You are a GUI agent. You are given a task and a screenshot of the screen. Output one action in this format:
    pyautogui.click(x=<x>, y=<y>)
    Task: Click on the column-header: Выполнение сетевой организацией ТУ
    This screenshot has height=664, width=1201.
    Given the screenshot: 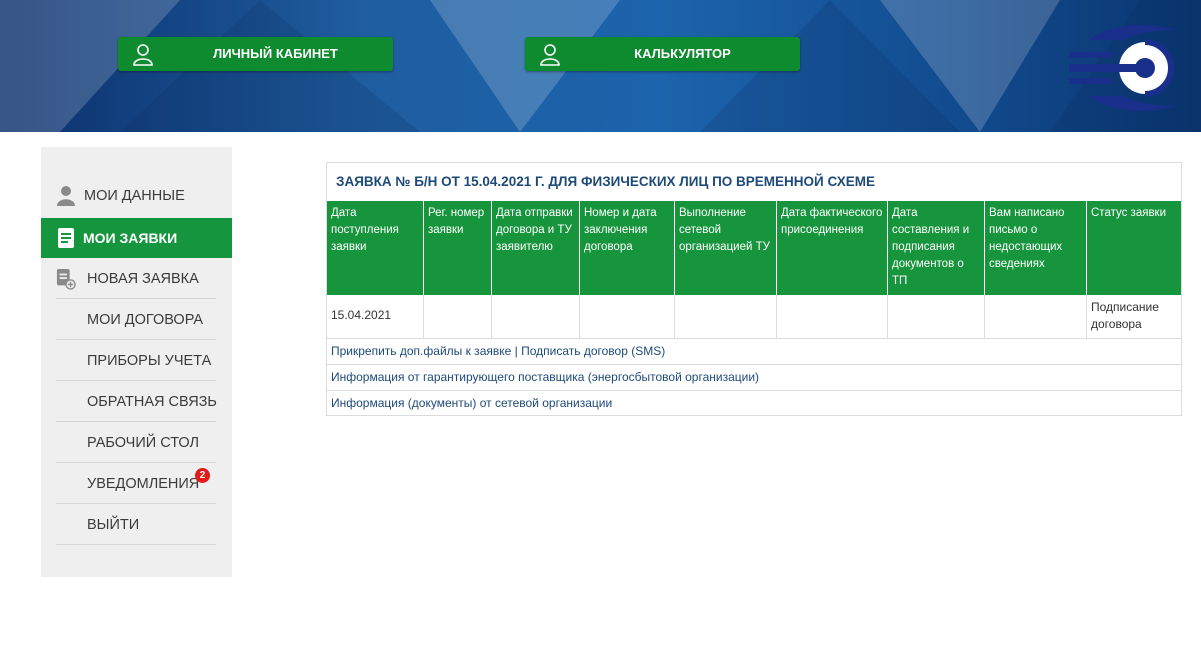 What is the action you would take?
    pyautogui.click(x=725, y=248)
    